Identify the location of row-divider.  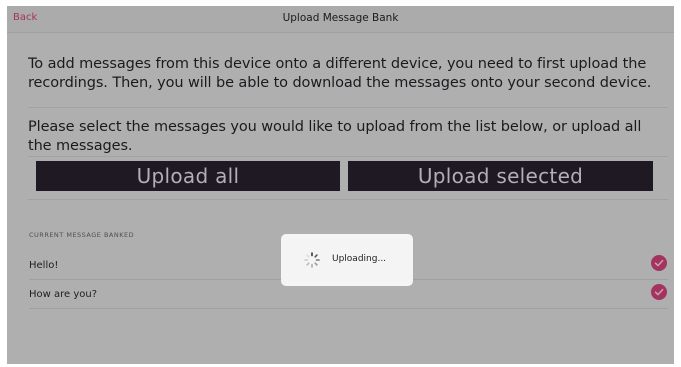
(348, 308).